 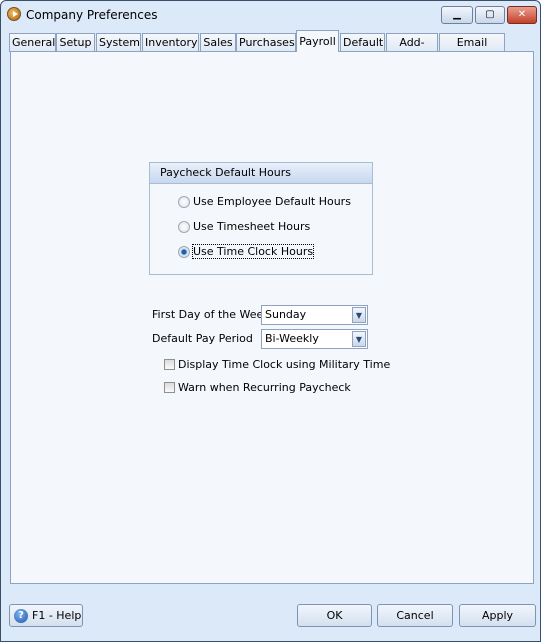 I want to click on tab-purchases: Purchases, so click(x=266, y=42).